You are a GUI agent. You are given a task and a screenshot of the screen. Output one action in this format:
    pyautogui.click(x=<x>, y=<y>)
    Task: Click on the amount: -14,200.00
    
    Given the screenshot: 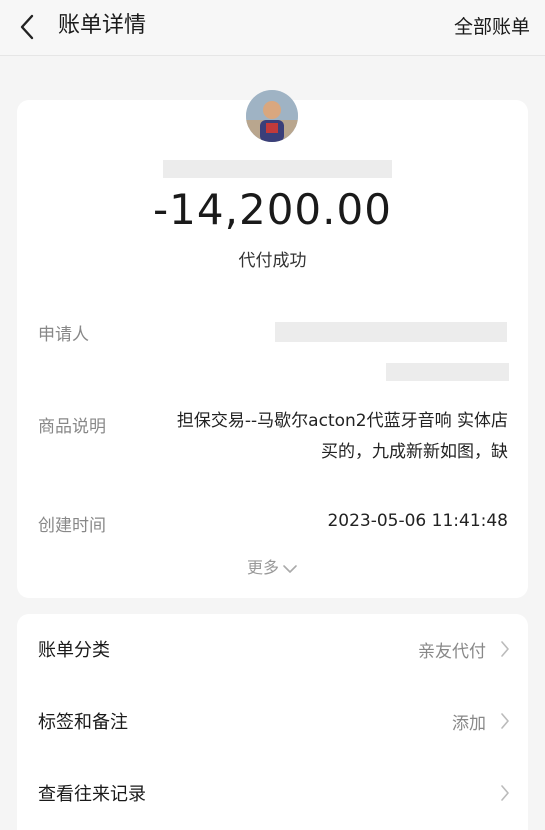 What is the action you would take?
    pyautogui.click(x=272, y=209)
    